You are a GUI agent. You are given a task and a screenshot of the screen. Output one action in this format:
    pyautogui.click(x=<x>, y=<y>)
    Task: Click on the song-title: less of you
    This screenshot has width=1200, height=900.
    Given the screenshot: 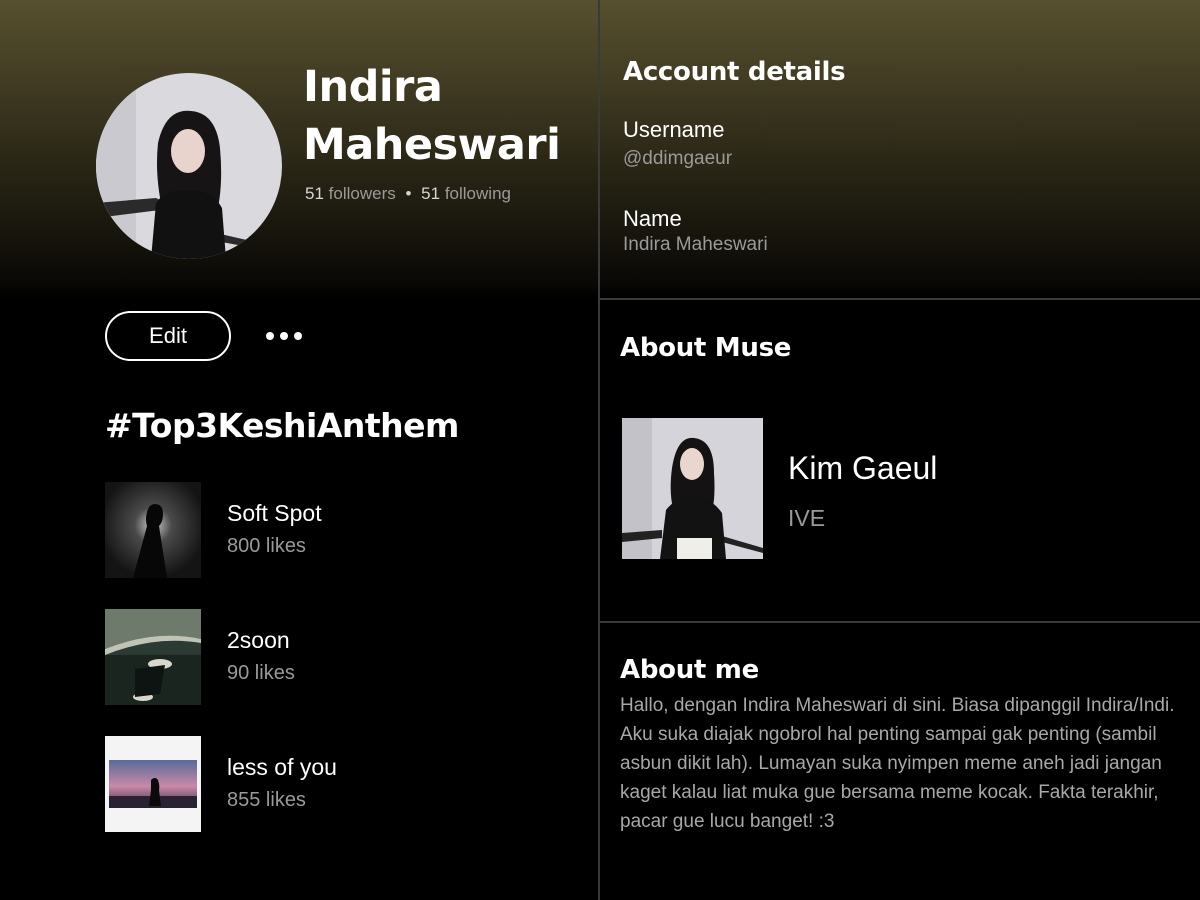 What is the action you would take?
    pyautogui.click(x=282, y=767)
    